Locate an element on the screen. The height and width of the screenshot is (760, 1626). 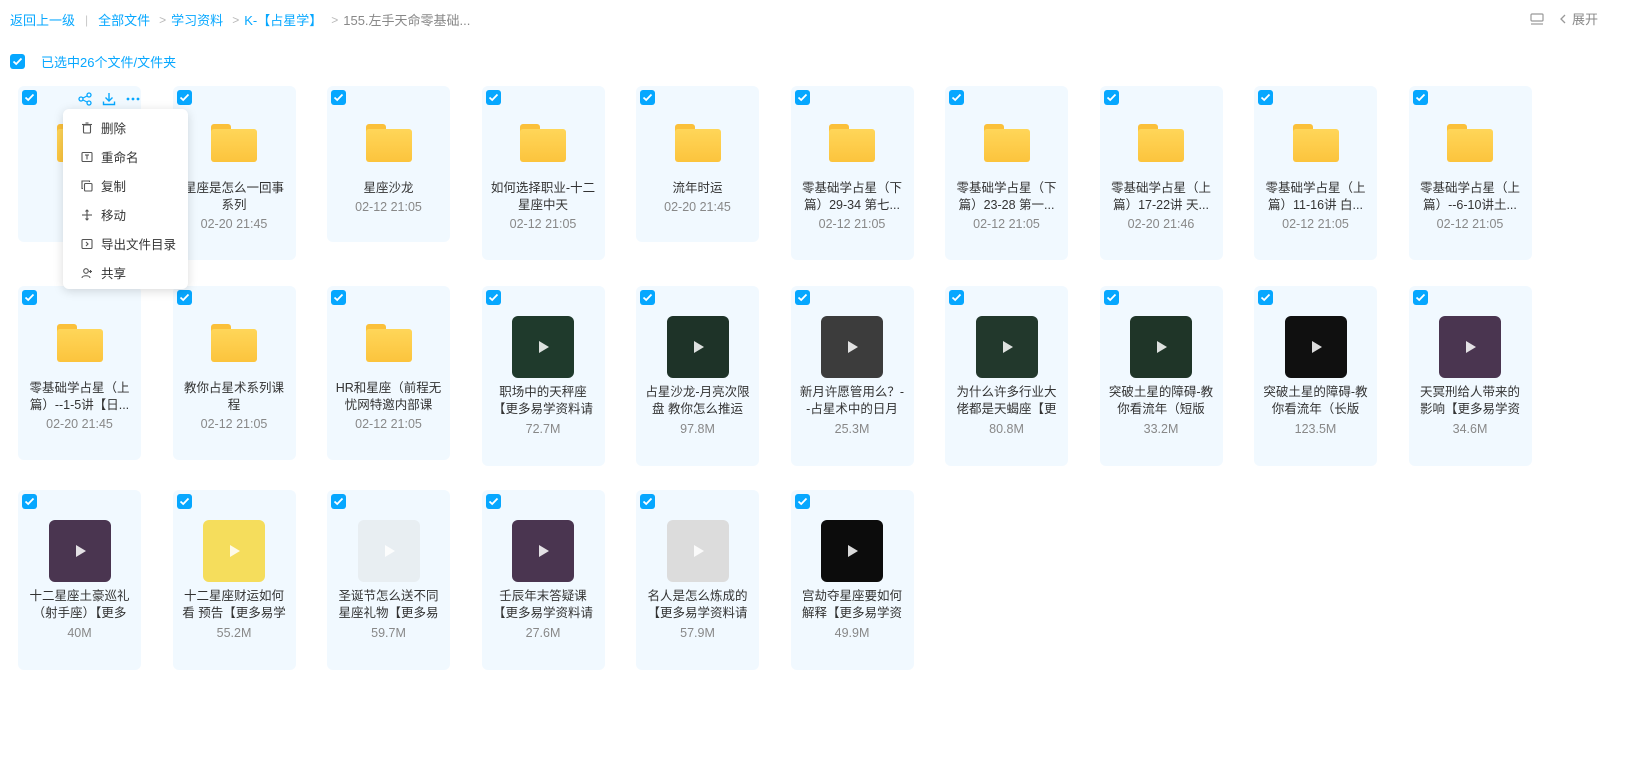
menu-item-copy: 复制 is located at coordinates (125, 185).